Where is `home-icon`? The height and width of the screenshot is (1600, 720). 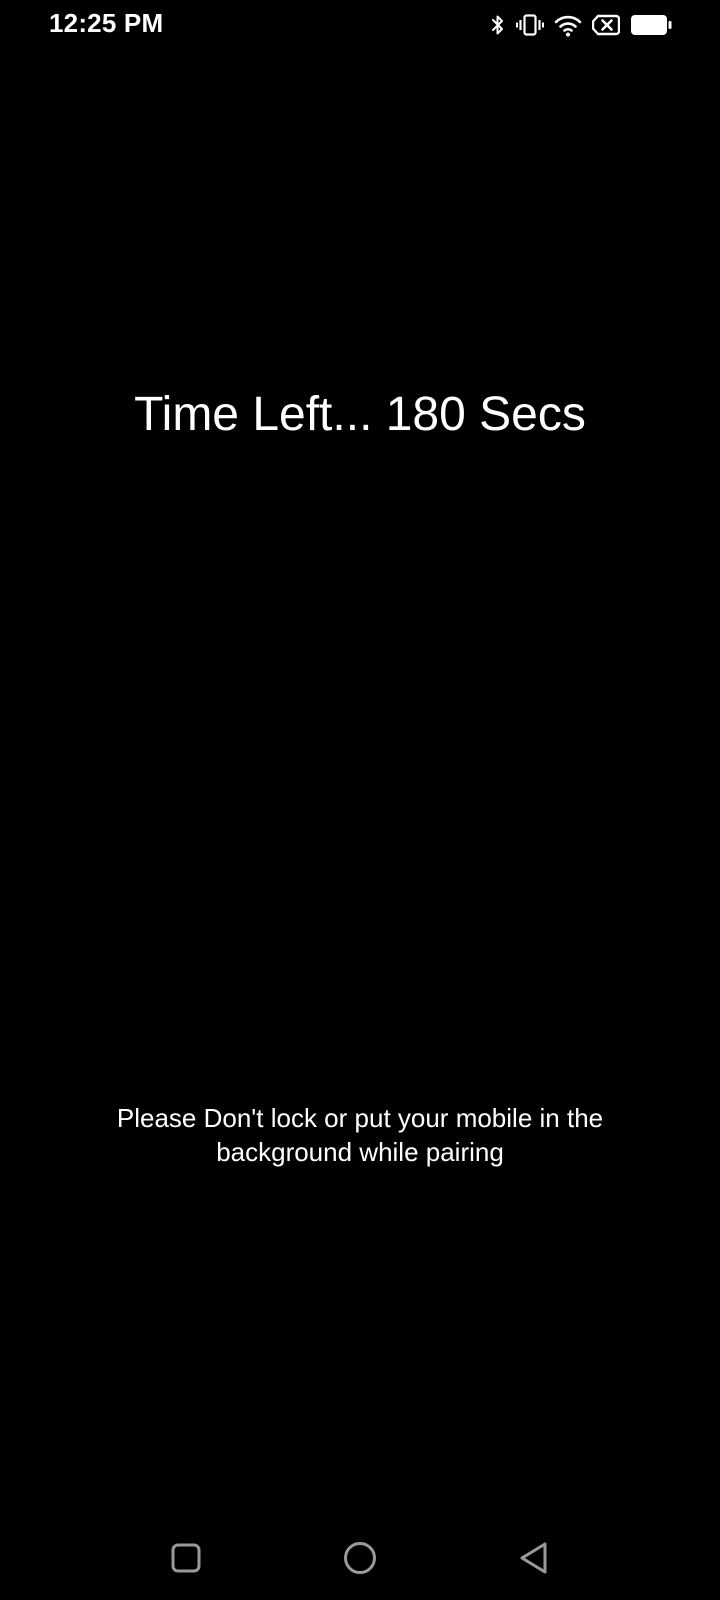
home-icon is located at coordinates (360, 1560).